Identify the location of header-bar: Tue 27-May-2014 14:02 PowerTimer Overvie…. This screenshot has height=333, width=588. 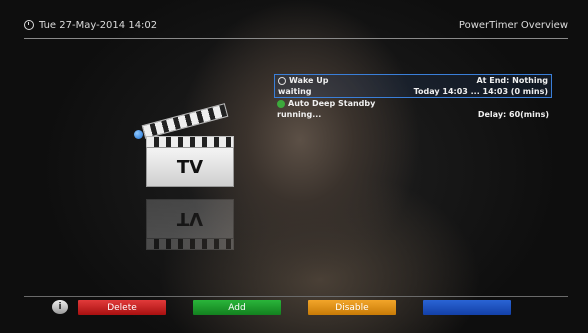
(296, 25).